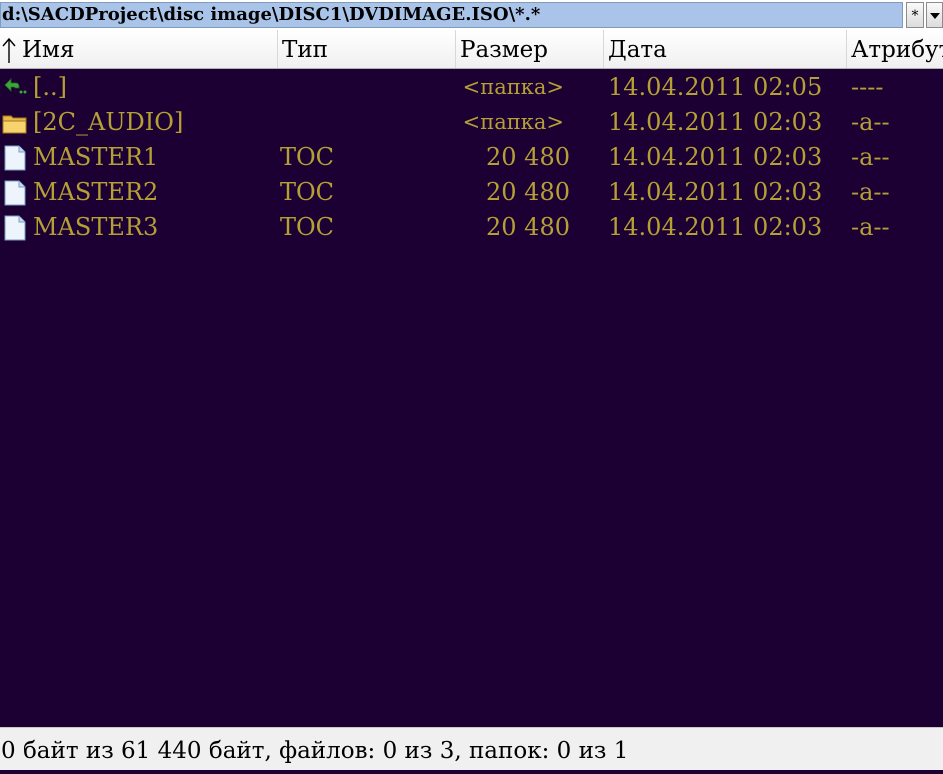 This screenshot has width=943, height=774. I want to click on file-name: MASTER2, so click(96, 192).